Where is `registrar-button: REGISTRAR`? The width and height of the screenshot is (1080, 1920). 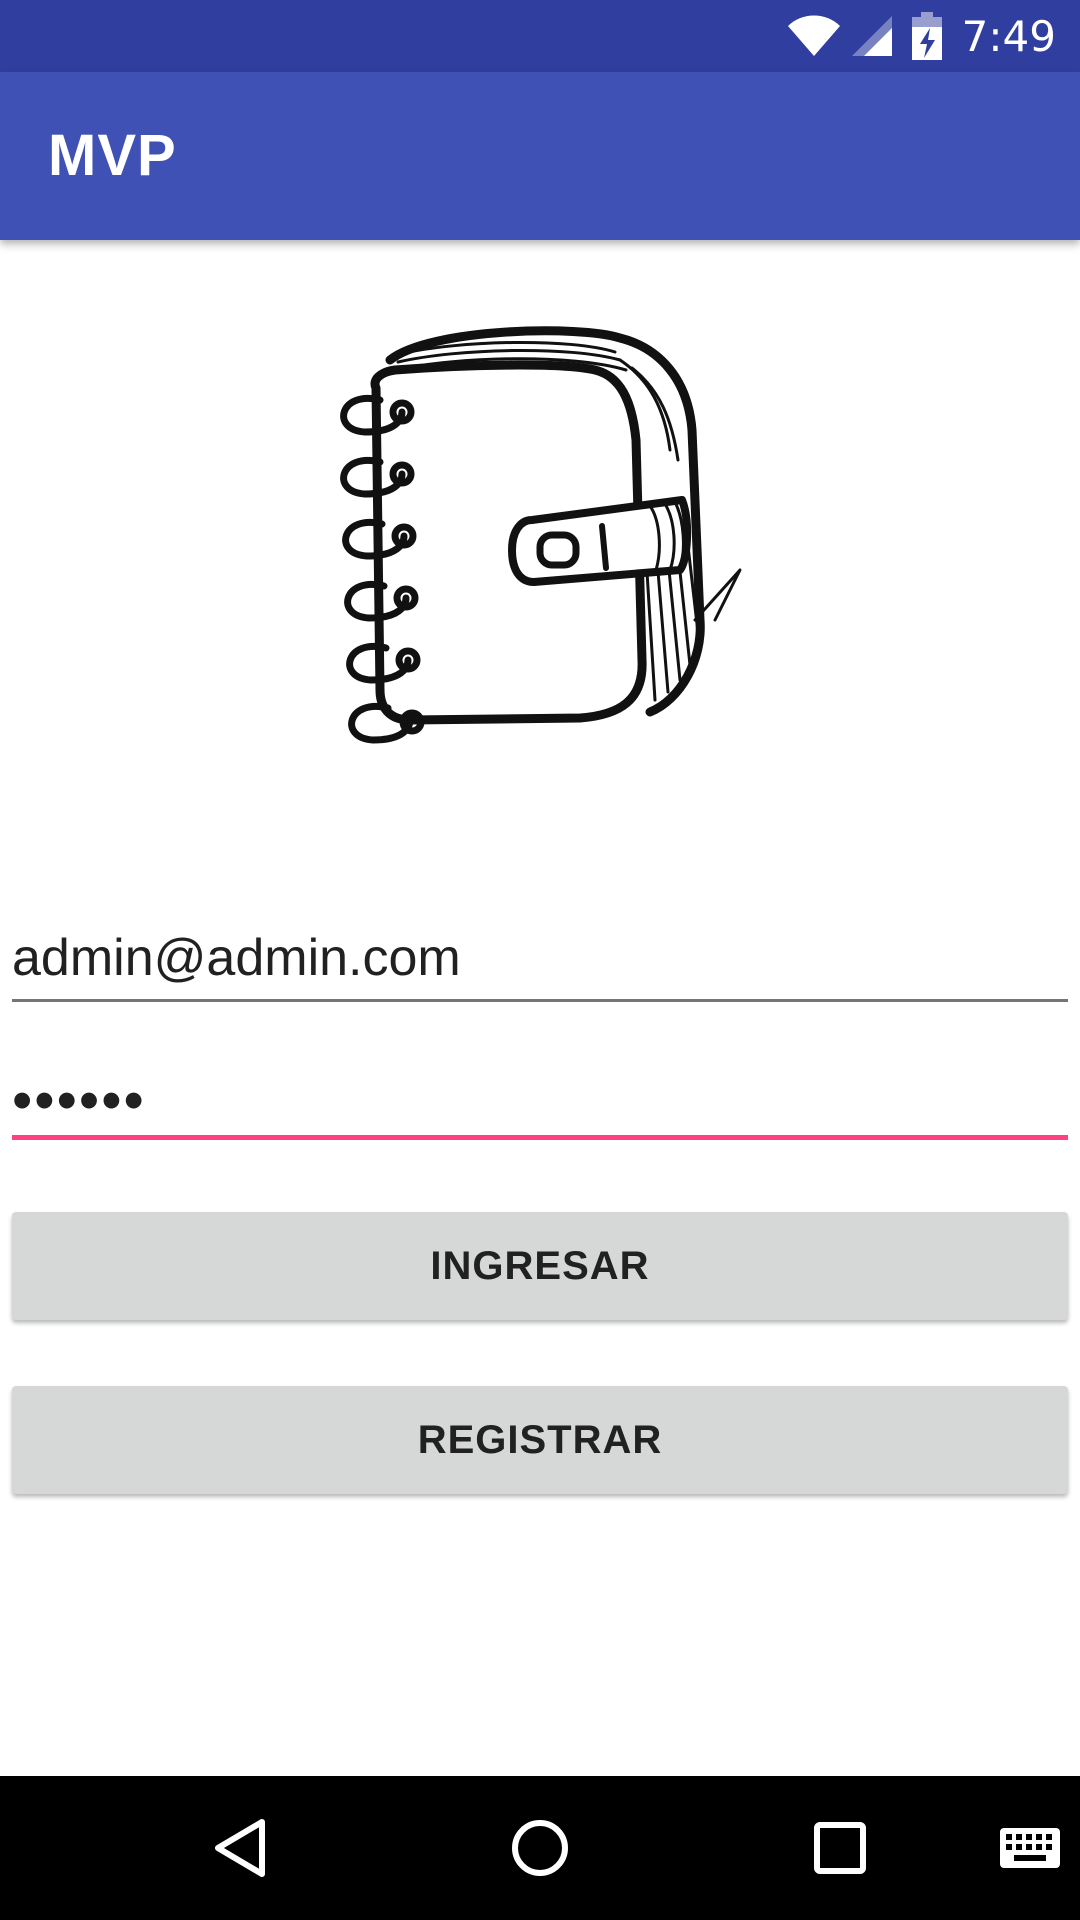
registrar-button: REGISTRAR is located at coordinates (540, 1440).